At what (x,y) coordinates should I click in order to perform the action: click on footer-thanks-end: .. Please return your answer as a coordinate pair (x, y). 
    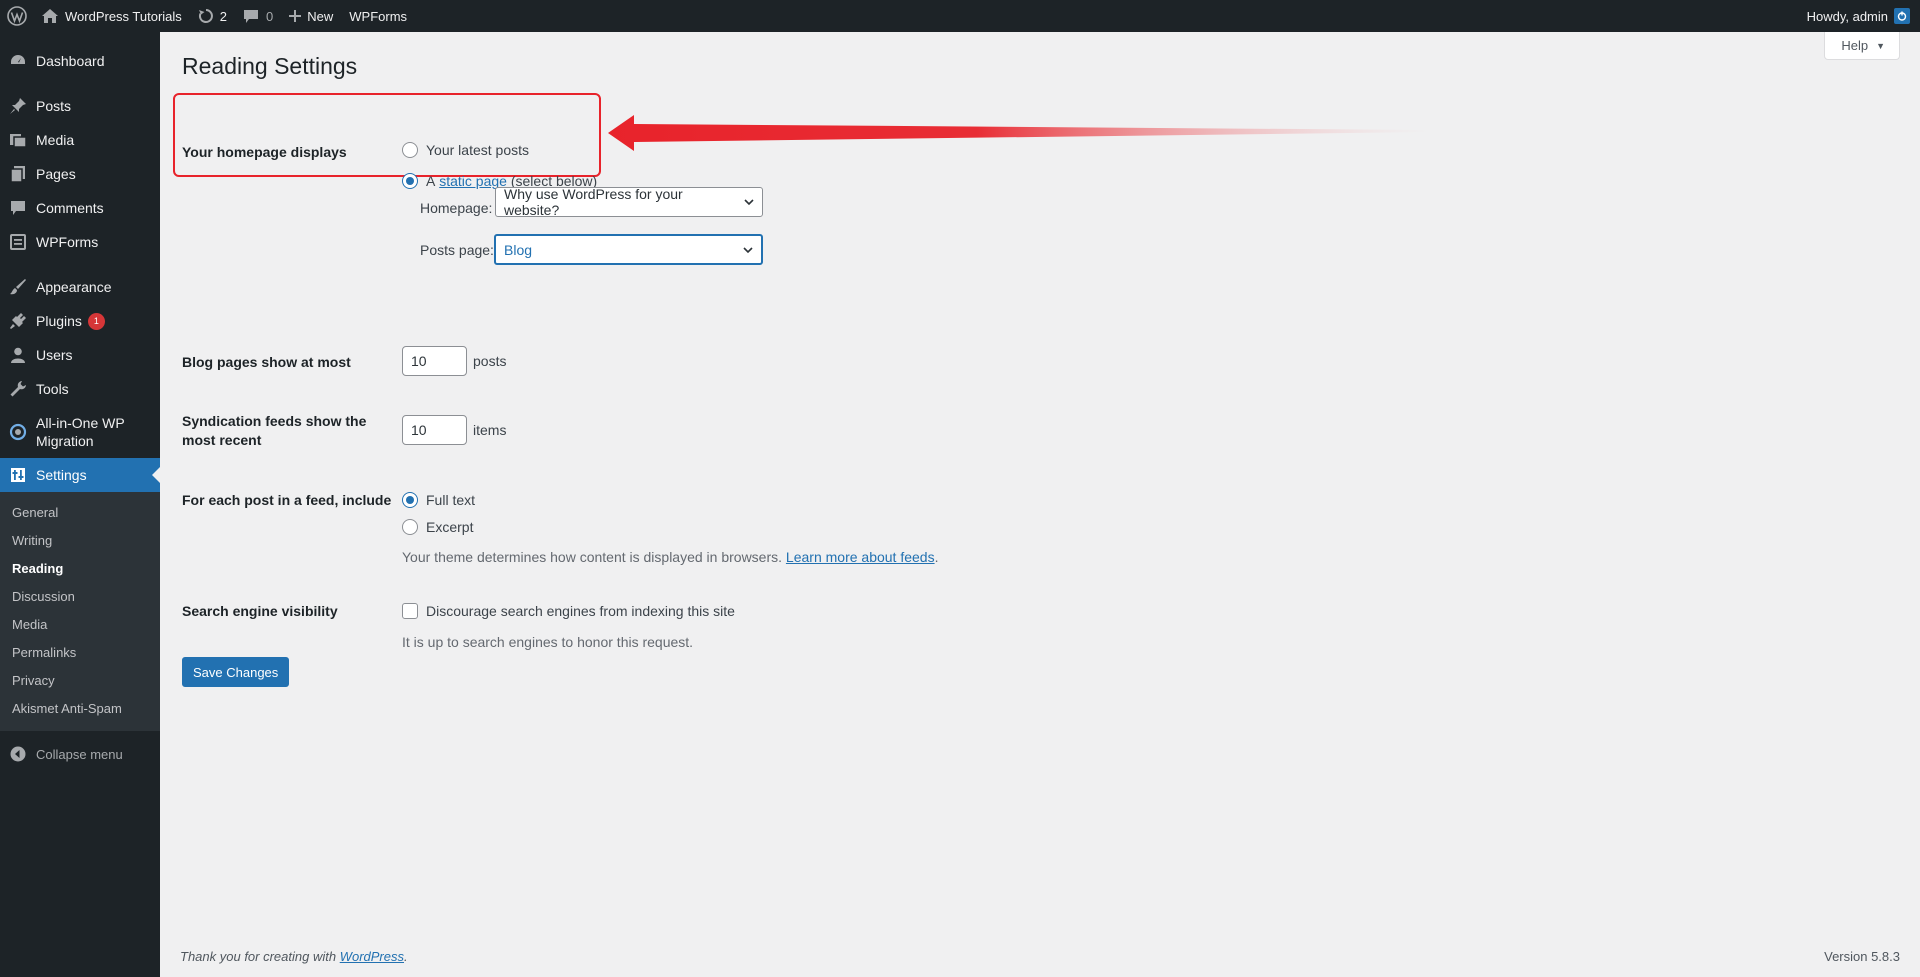
    Looking at the image, I should click on (406, 956).